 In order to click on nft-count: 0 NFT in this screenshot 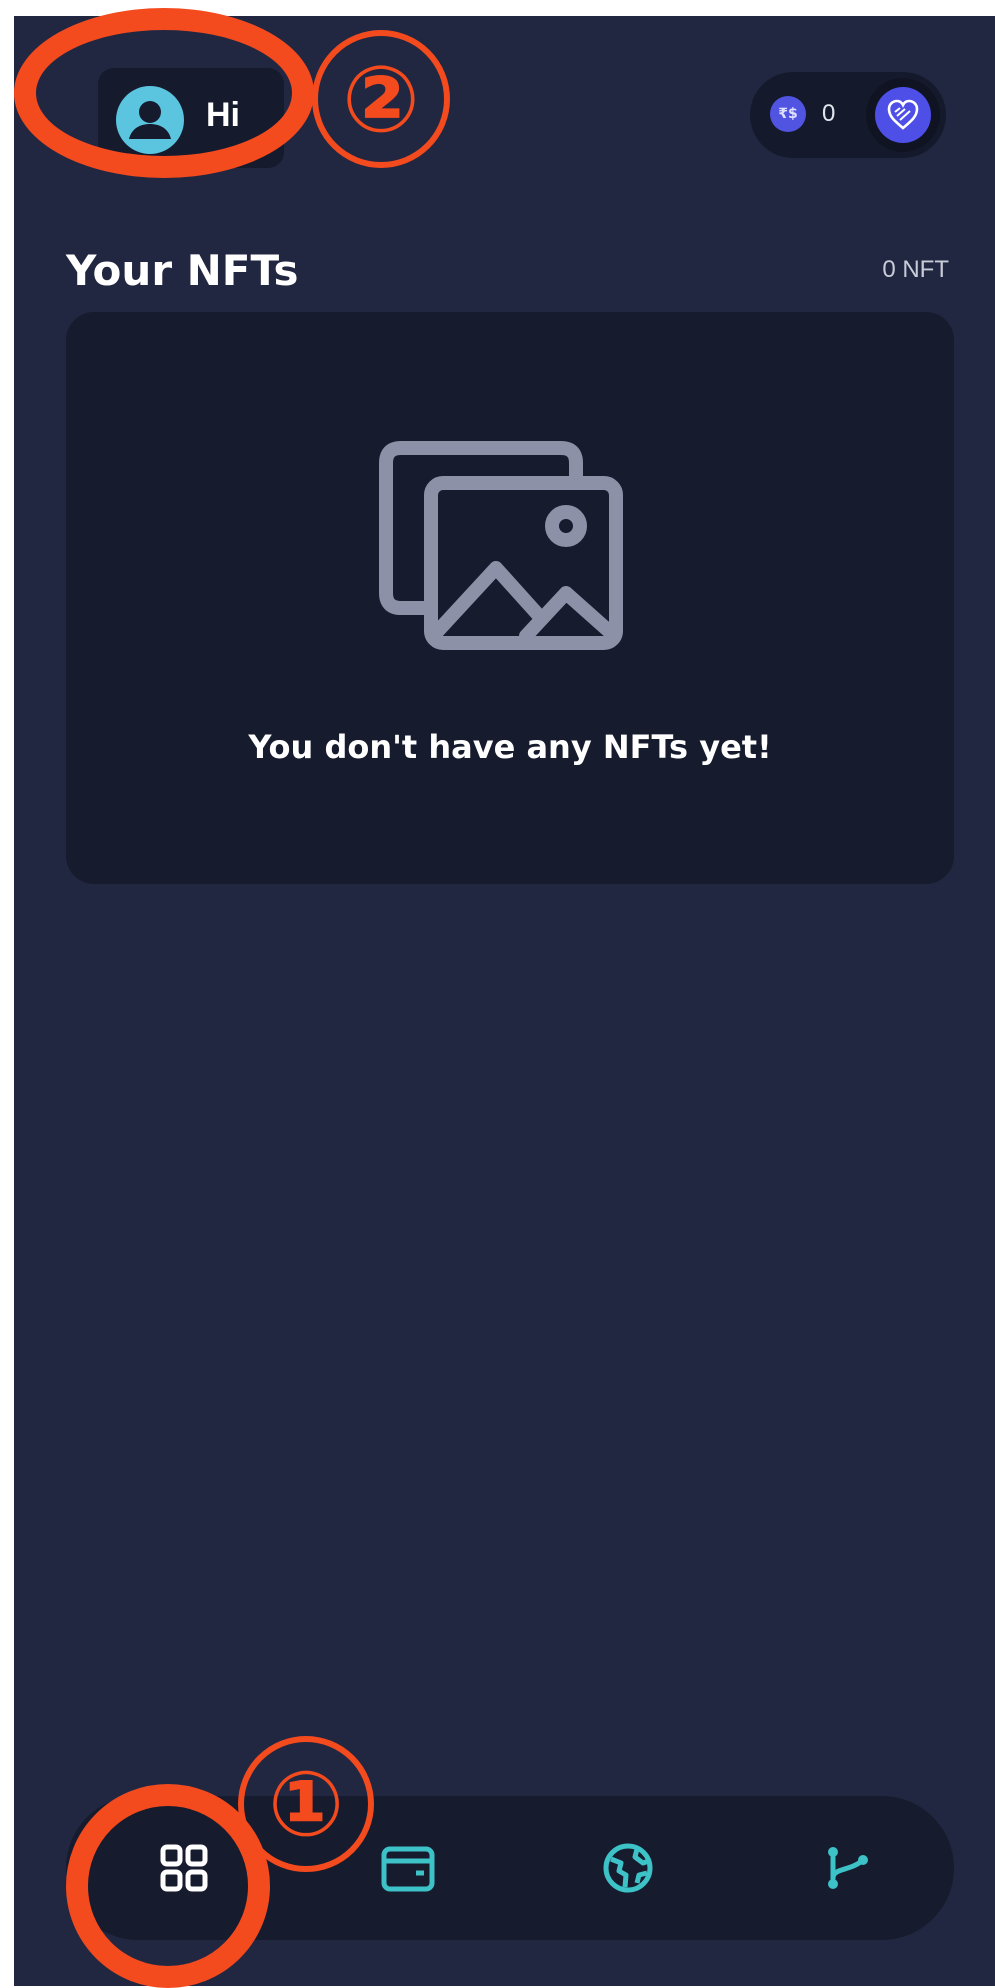, I will do `click(915, 269)`.